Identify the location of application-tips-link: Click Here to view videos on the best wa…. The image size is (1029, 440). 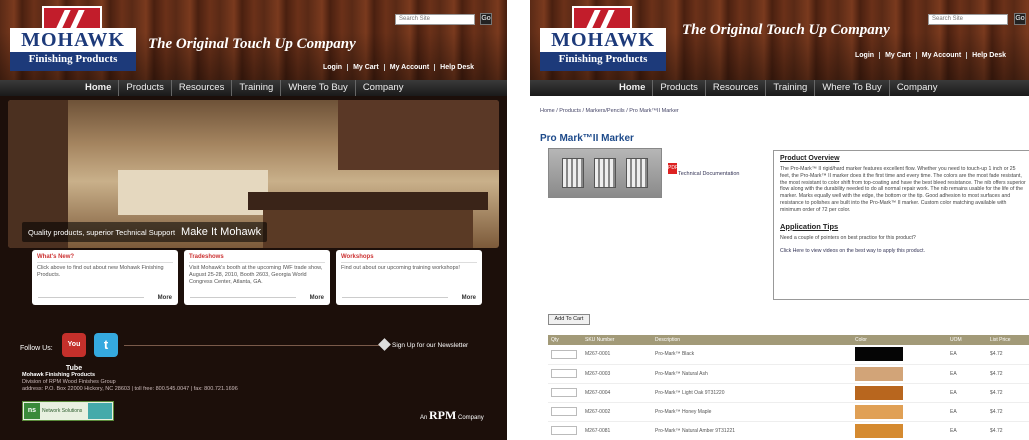
(903, 251).